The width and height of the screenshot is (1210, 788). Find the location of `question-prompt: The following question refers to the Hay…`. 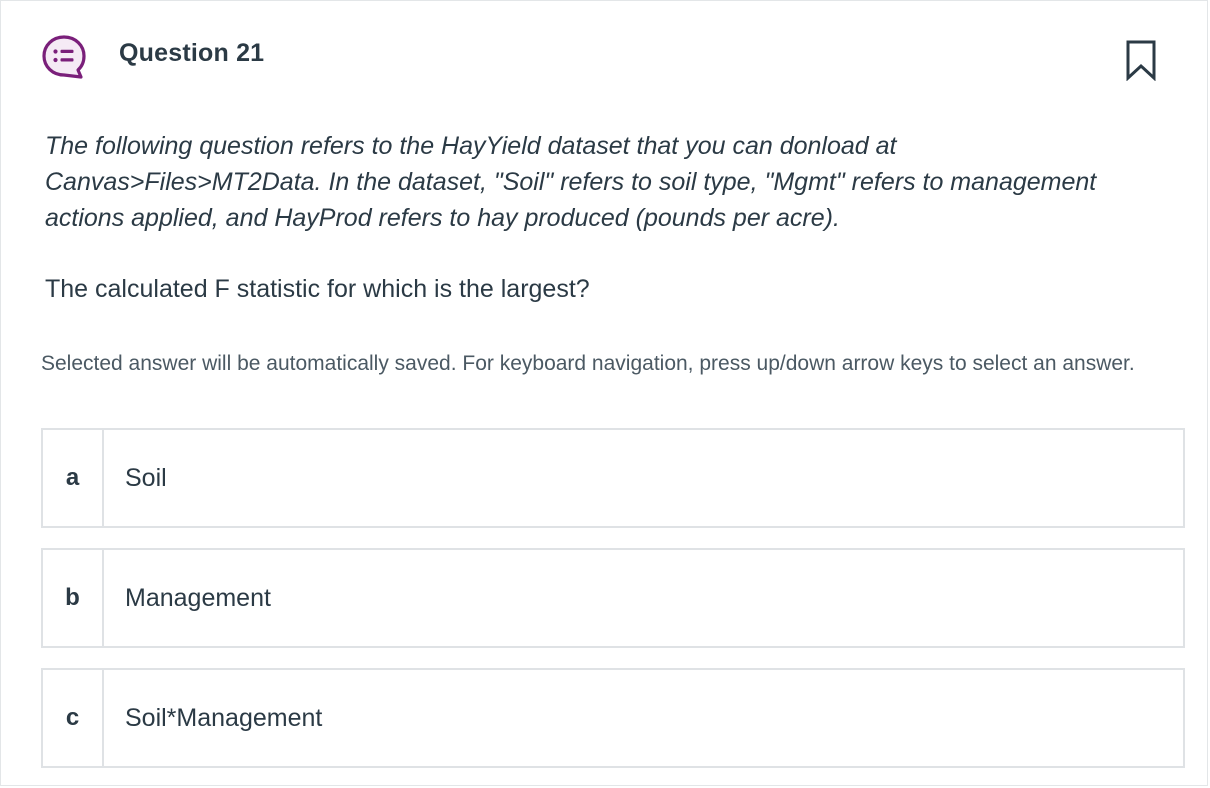

question-prompt: The following question refers to the Hay… is located at coordinates (571, 182).